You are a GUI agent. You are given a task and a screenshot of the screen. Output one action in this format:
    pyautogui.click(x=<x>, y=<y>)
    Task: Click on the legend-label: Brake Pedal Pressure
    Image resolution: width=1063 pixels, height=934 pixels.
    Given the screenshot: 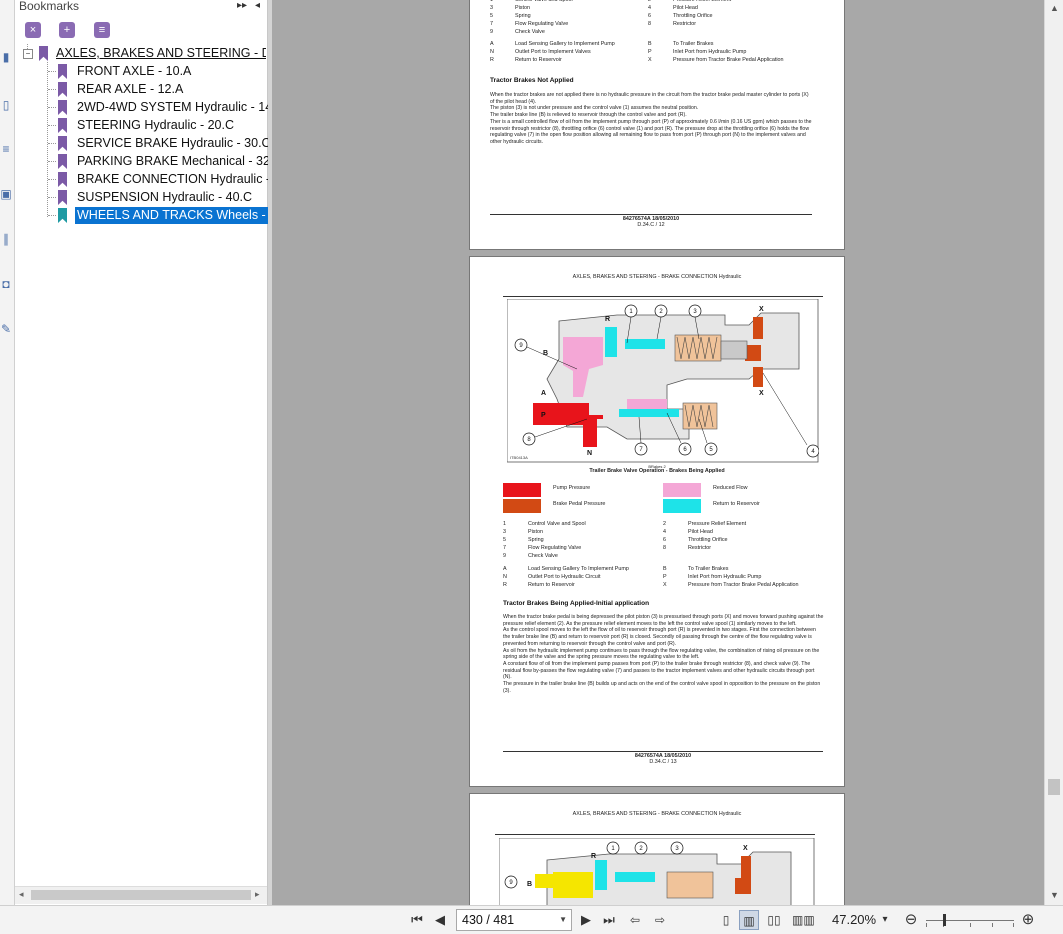 What is the action you would take?
    pyautogui.click(x=579, y=504)
    